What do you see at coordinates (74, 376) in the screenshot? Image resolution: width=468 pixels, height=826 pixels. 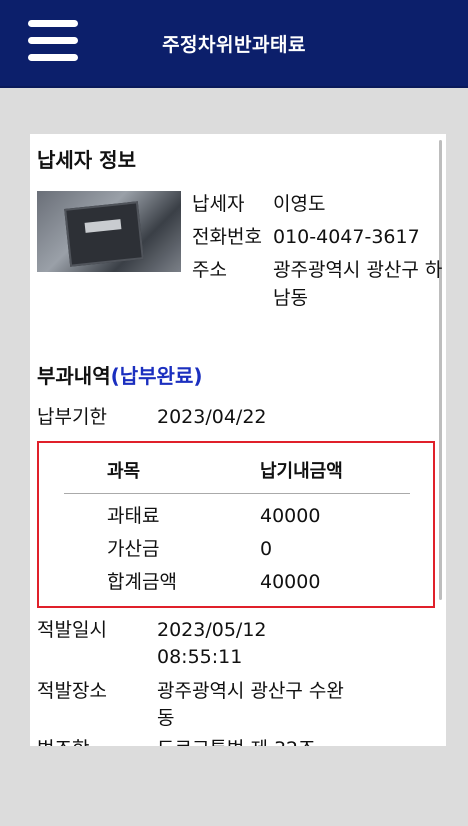 I see `levy-title: 부과내역` at bounding box center [74, 376].